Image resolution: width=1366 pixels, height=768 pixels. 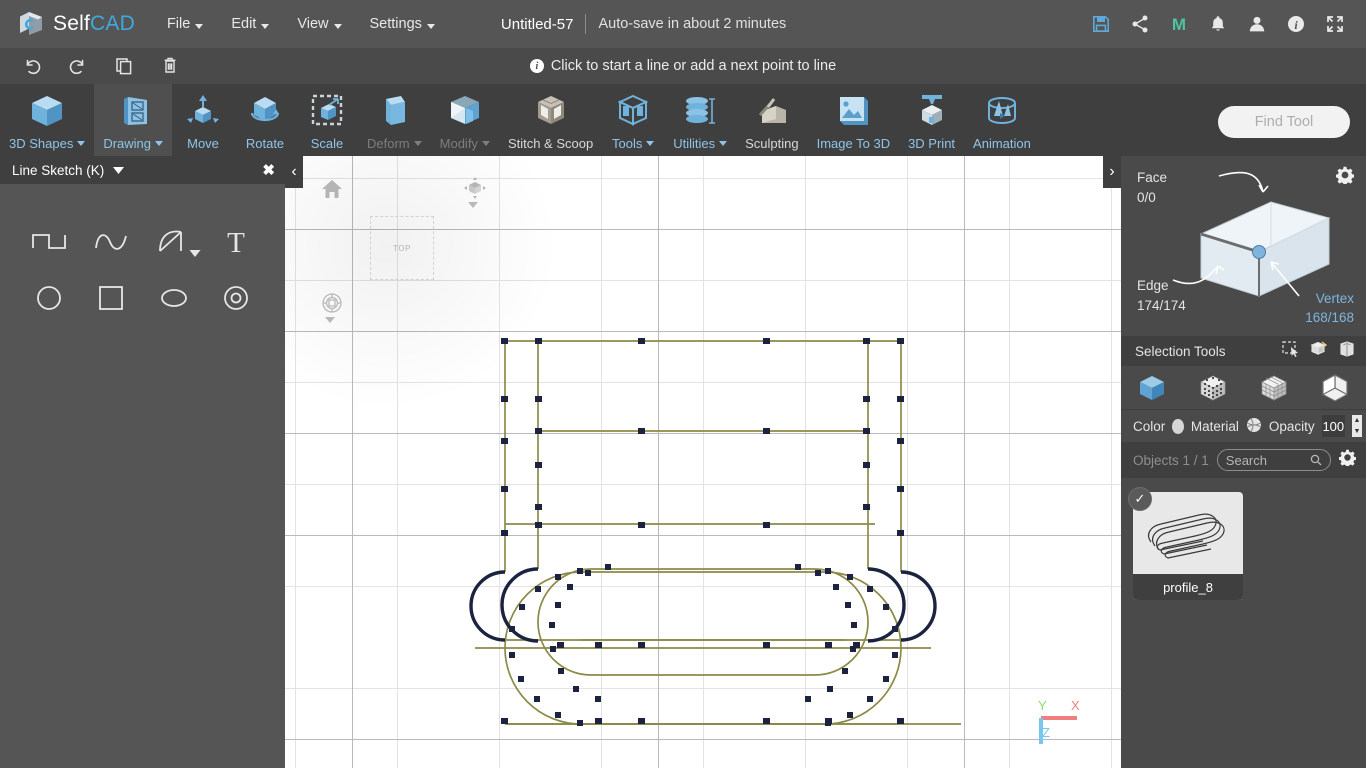 I want to click on spline-tool, so click(x=111, y=242).